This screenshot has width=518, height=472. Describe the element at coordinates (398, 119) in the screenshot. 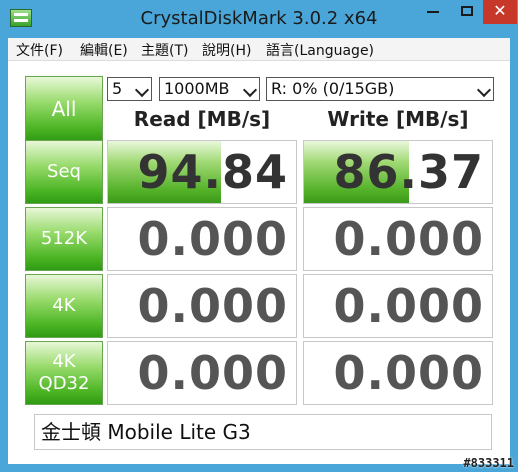

I see `write-header: Write [MB/s]` at that location.